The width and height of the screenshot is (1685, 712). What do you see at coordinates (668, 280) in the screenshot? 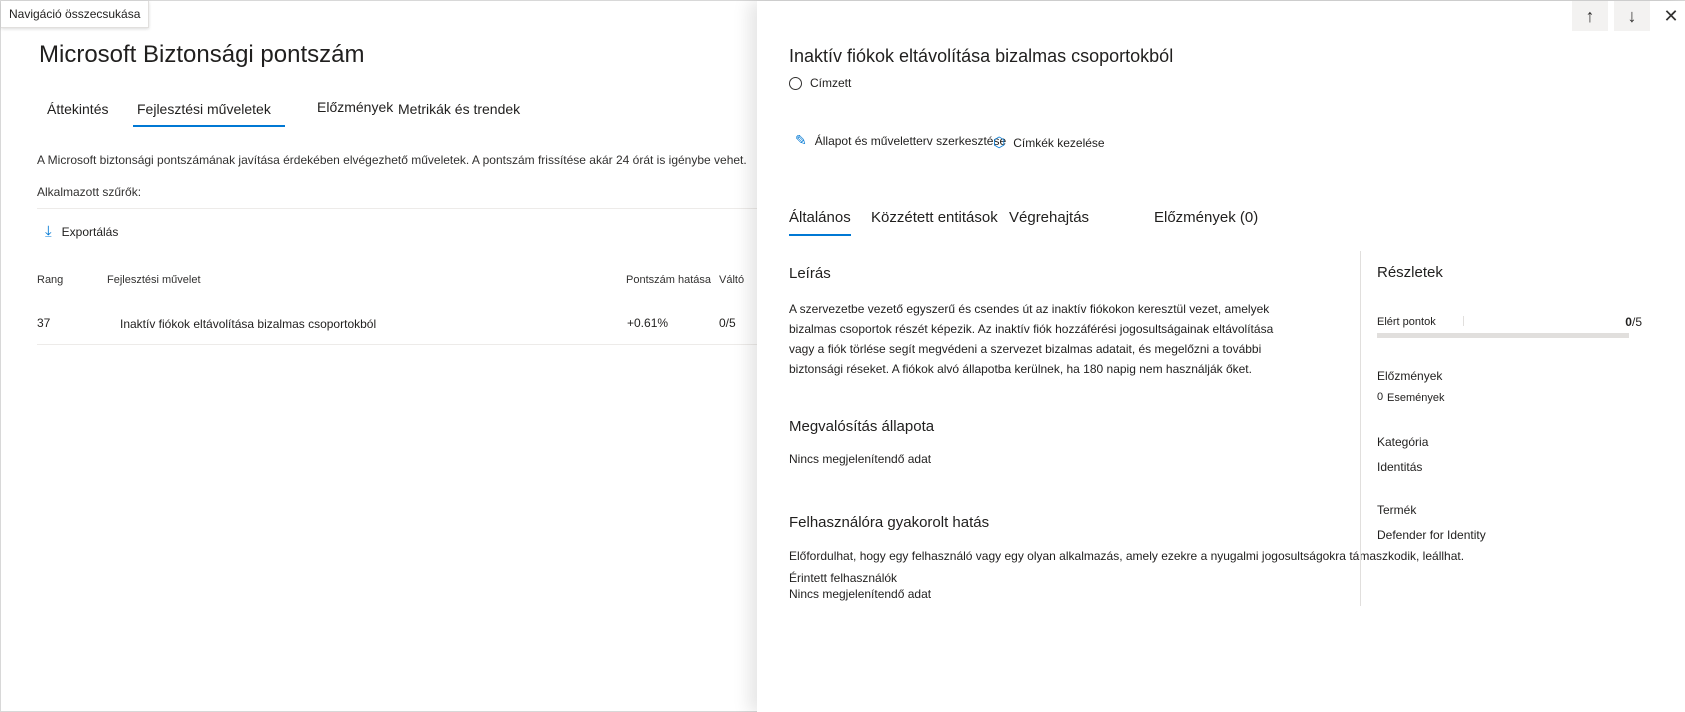
I see `column-header-score-impact: Pontszám hatása` at bounding box center [668, 280].